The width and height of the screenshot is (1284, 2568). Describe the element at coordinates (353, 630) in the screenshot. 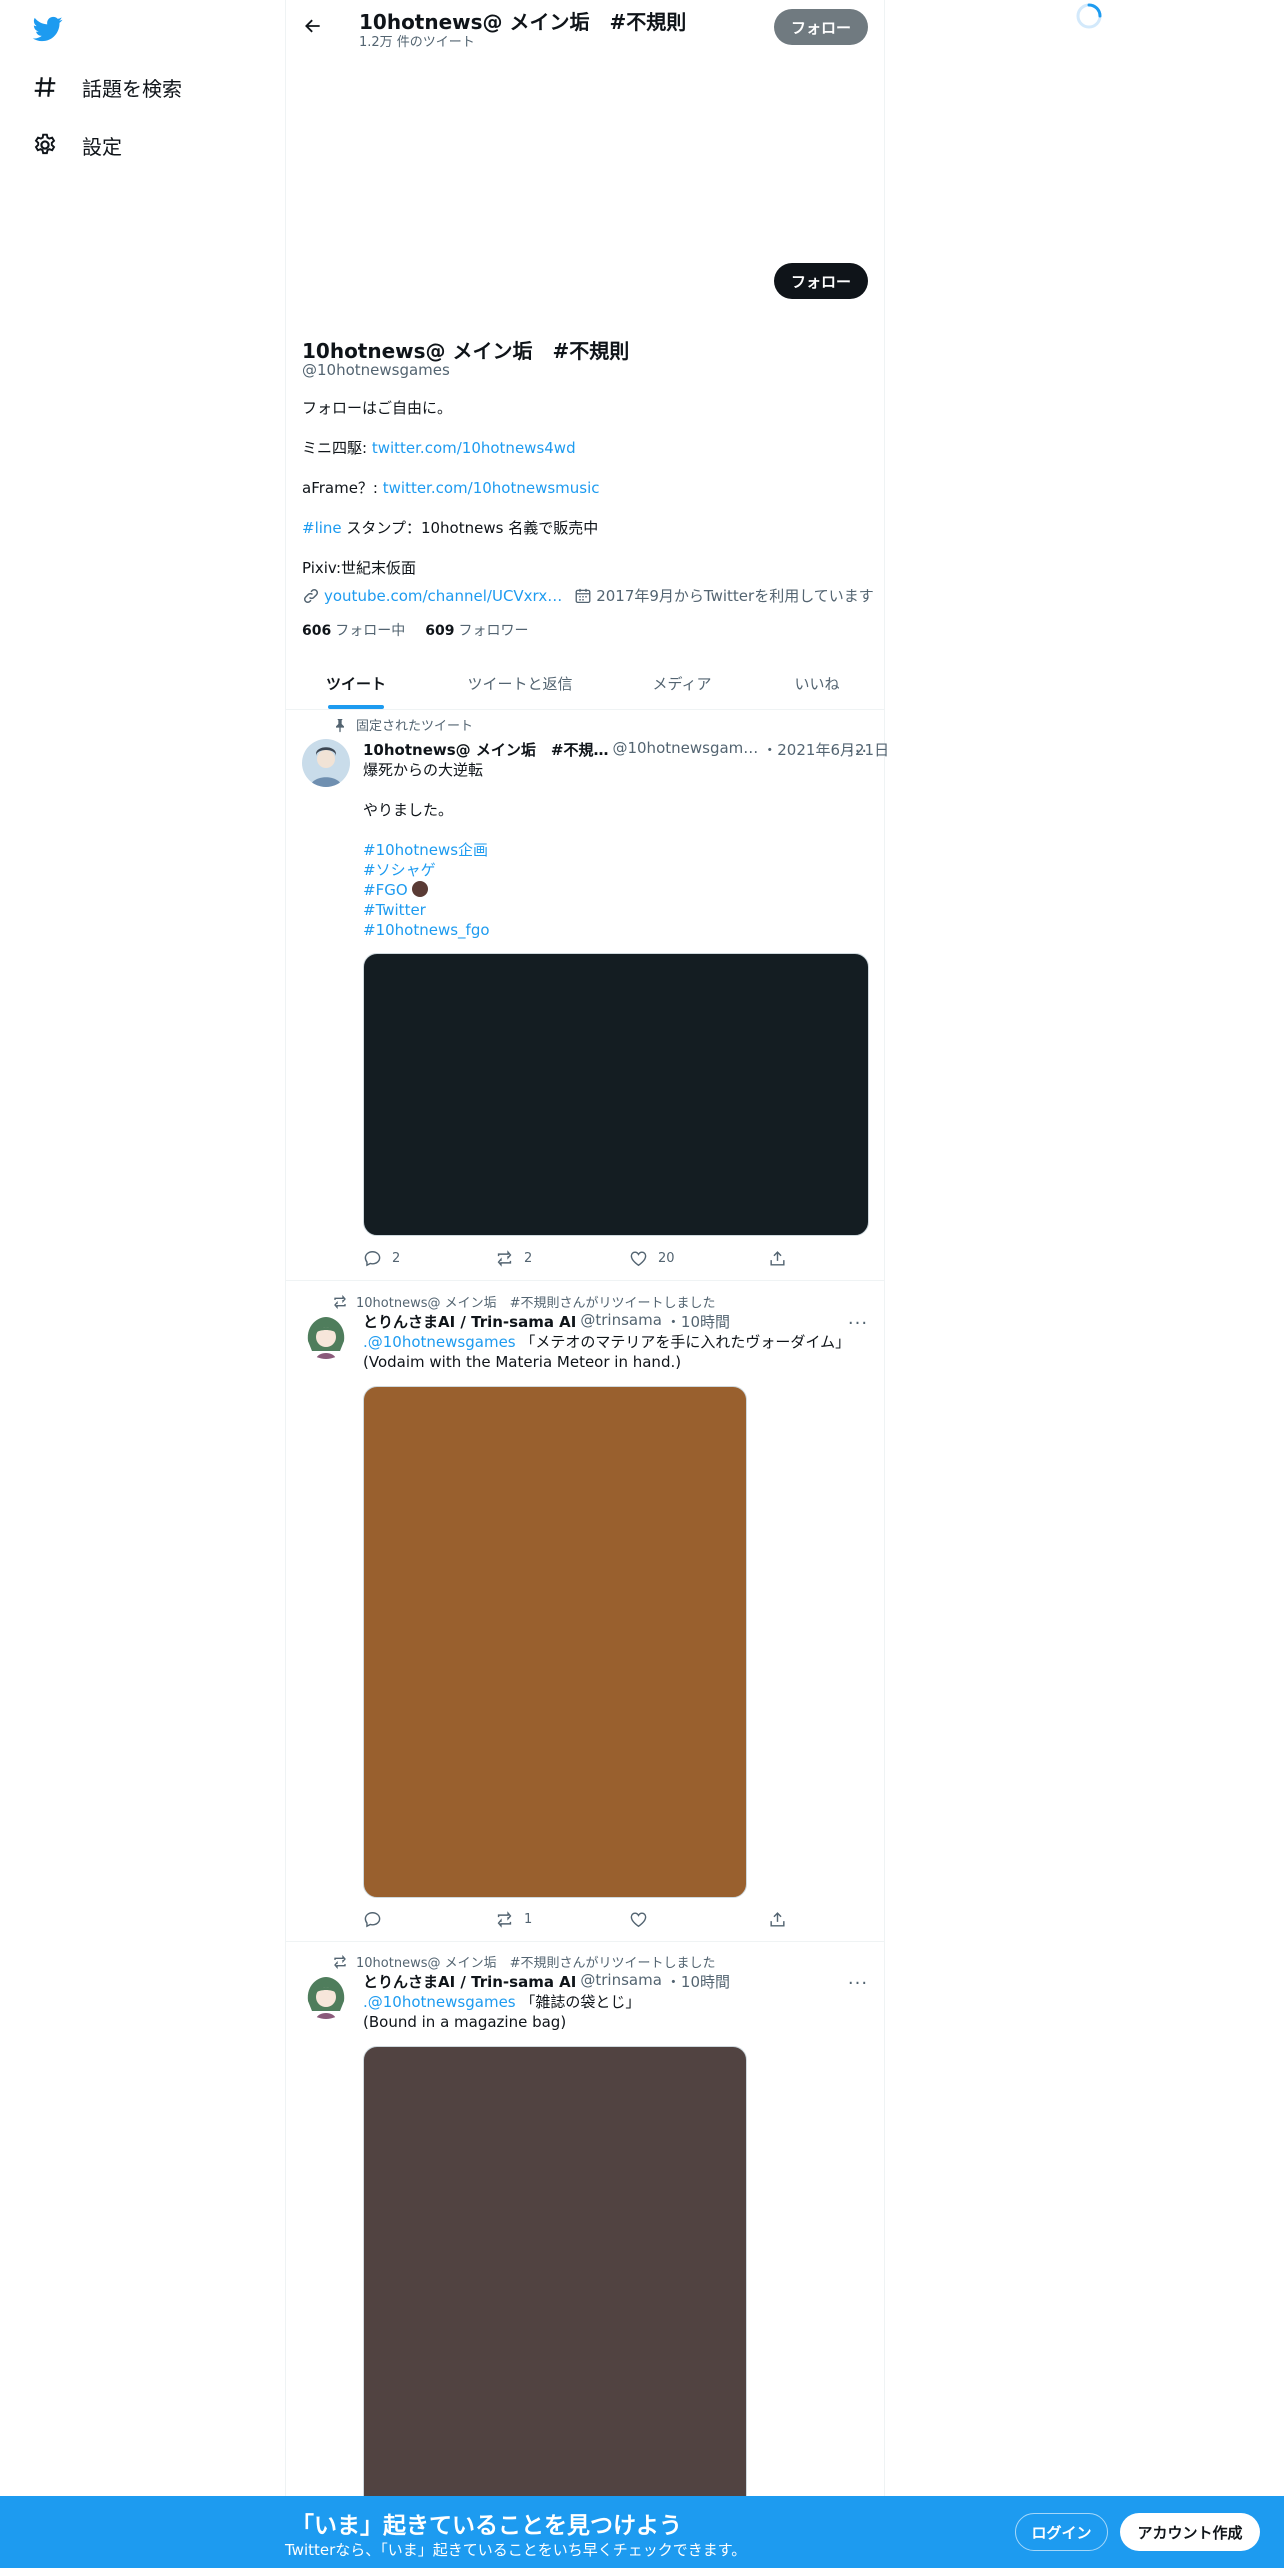

I see `following-link: 606 フォロー中` at that location.